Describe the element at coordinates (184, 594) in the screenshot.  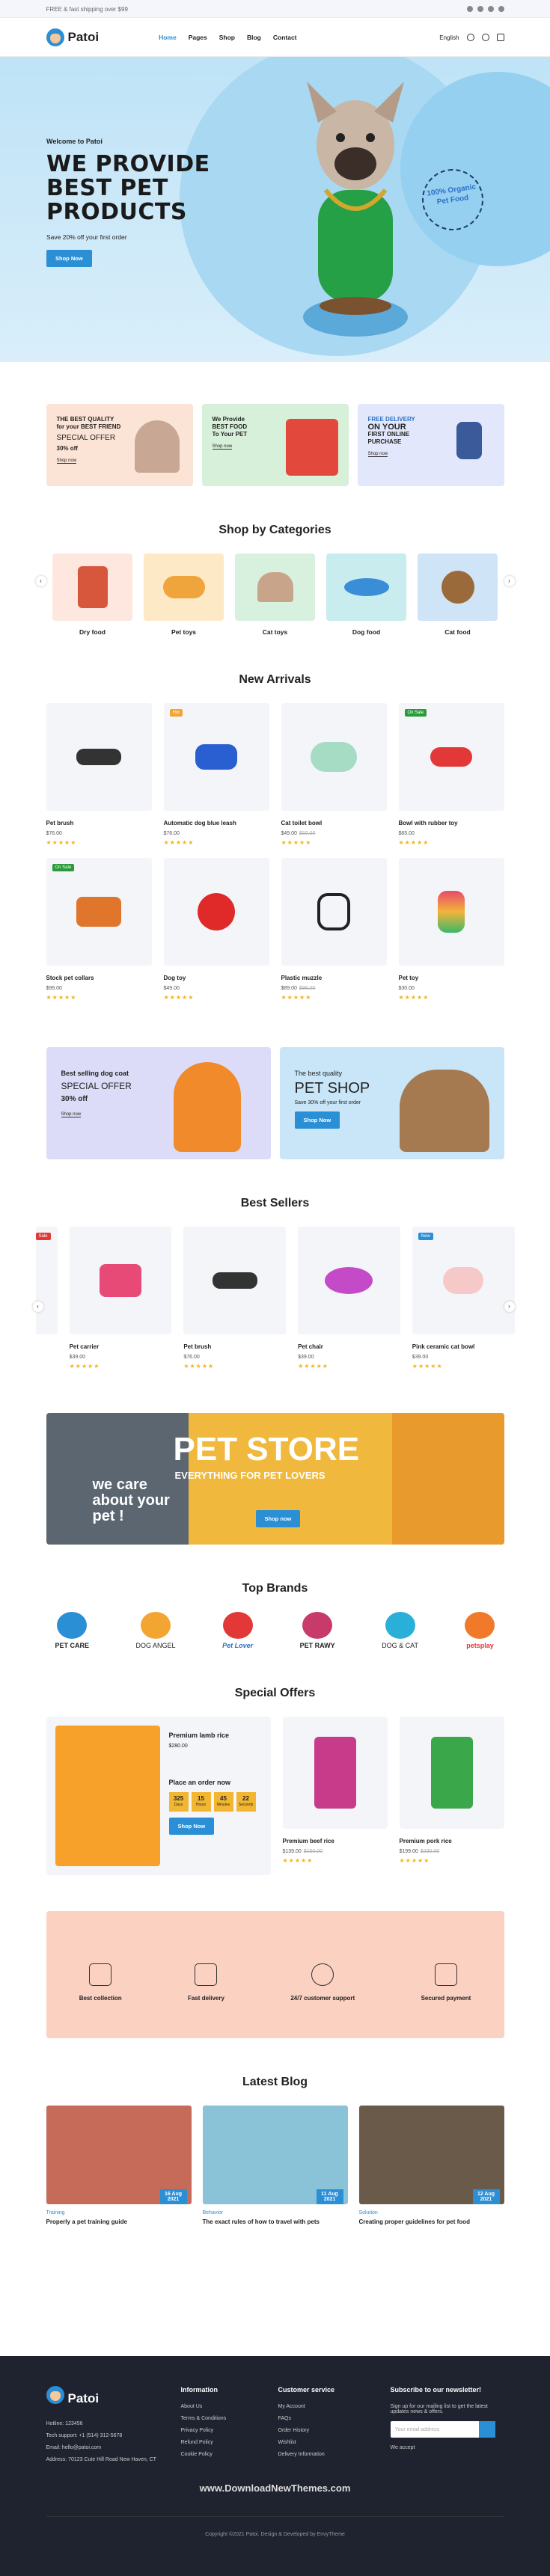
I see `category-item: Pet toys` at that location.